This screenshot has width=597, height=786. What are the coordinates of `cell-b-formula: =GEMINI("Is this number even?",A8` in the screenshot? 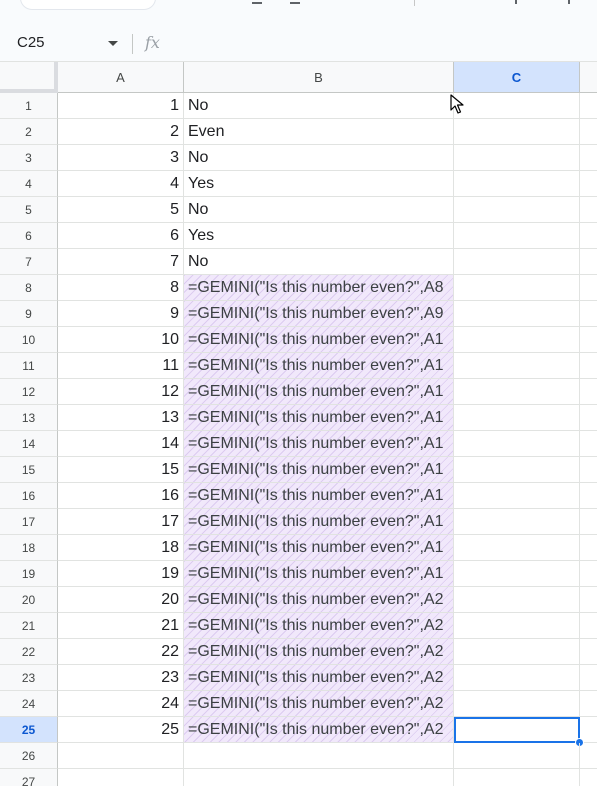 It's located at (319, 288).